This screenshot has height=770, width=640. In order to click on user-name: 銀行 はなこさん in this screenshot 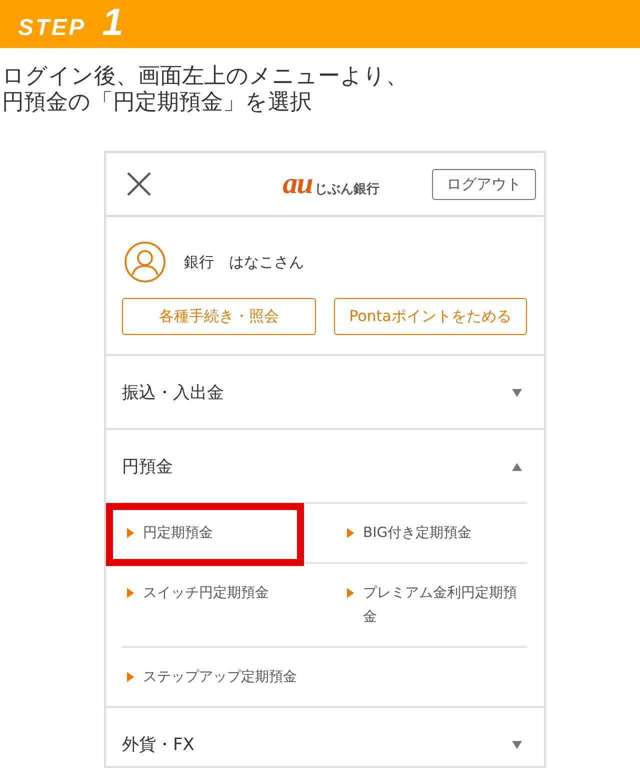, I will do `click(244, 262)`.